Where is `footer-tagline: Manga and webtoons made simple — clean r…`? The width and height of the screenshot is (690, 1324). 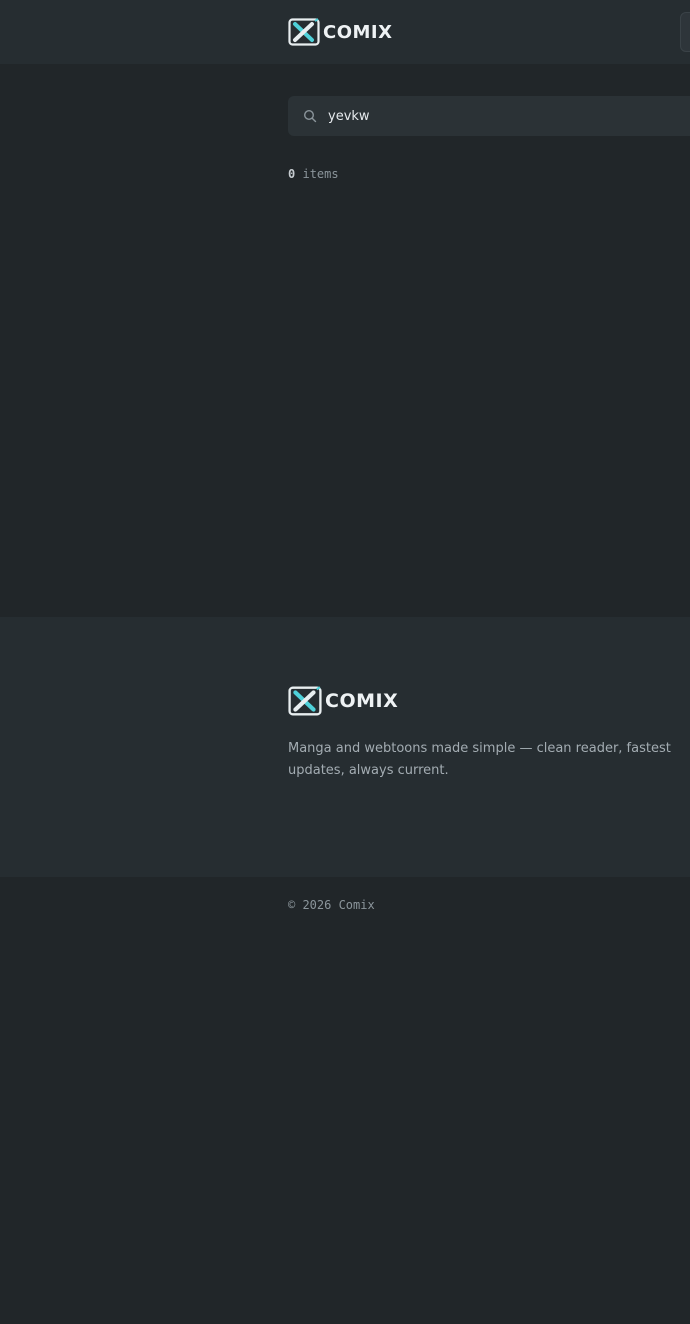
footer-tagline: Manga and webtoons made simple — clean r… is located at coordinates (479, 759).